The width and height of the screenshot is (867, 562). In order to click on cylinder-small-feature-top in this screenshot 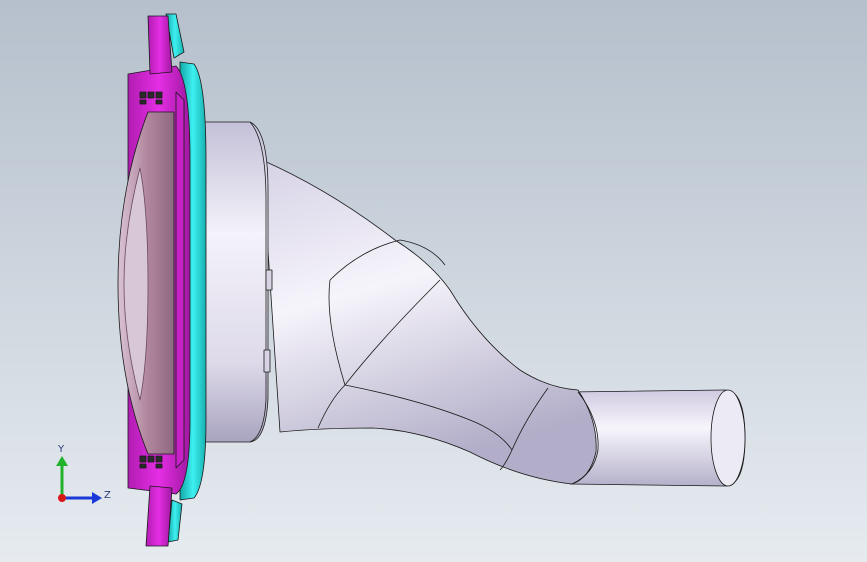, I will do `click(269, 280)`.